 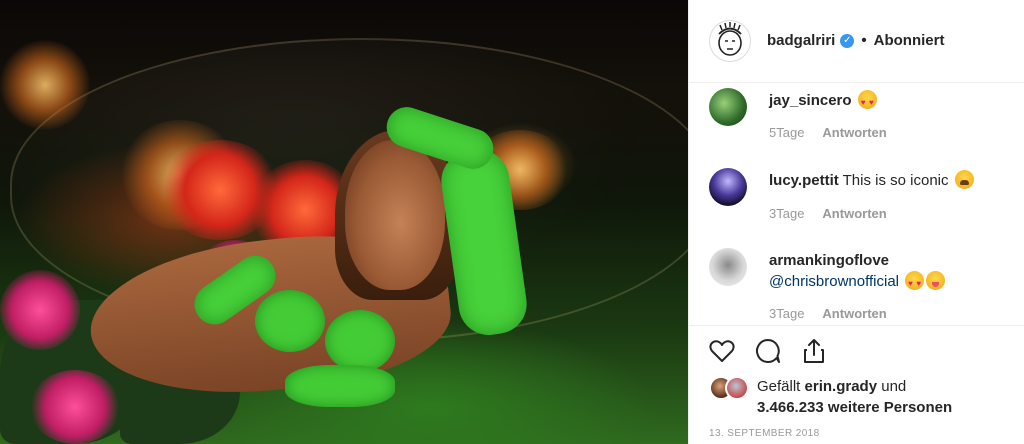 I want to click on action-bar, so click(x=768, y=351).